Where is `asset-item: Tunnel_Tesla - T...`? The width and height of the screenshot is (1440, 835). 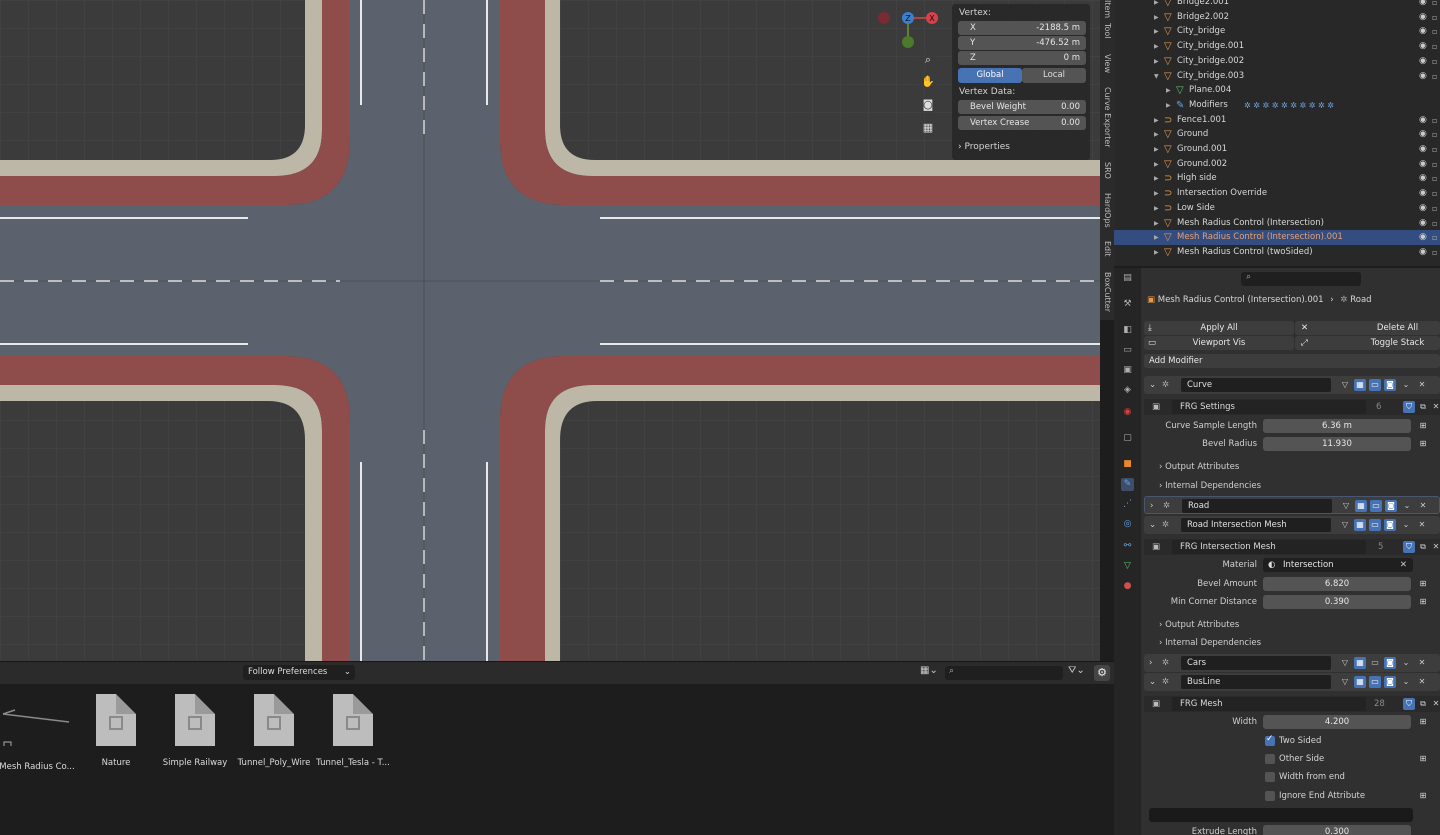 asset-item: Tunnel_Tesla - T... is located at coordinates (353, 731).